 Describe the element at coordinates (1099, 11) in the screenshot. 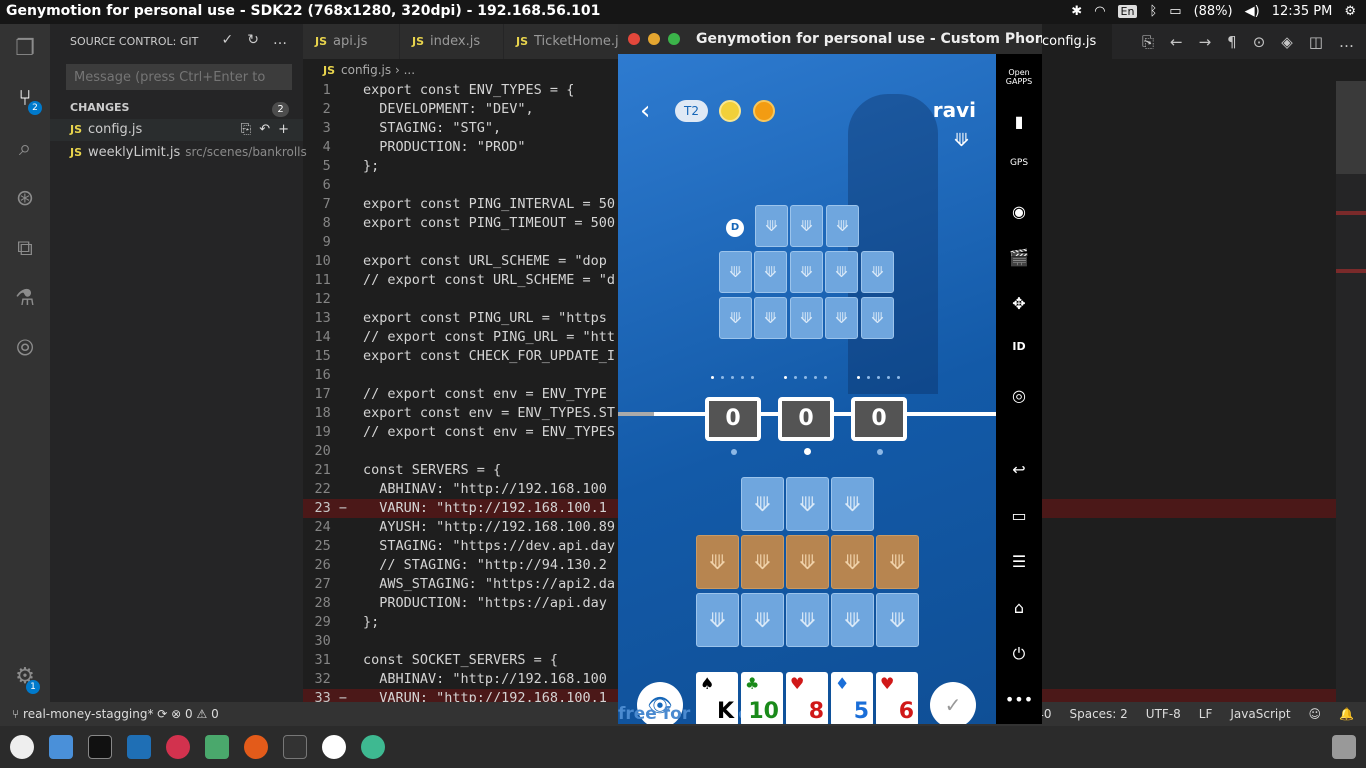

I see `wifi-icon: ◠` at that location.